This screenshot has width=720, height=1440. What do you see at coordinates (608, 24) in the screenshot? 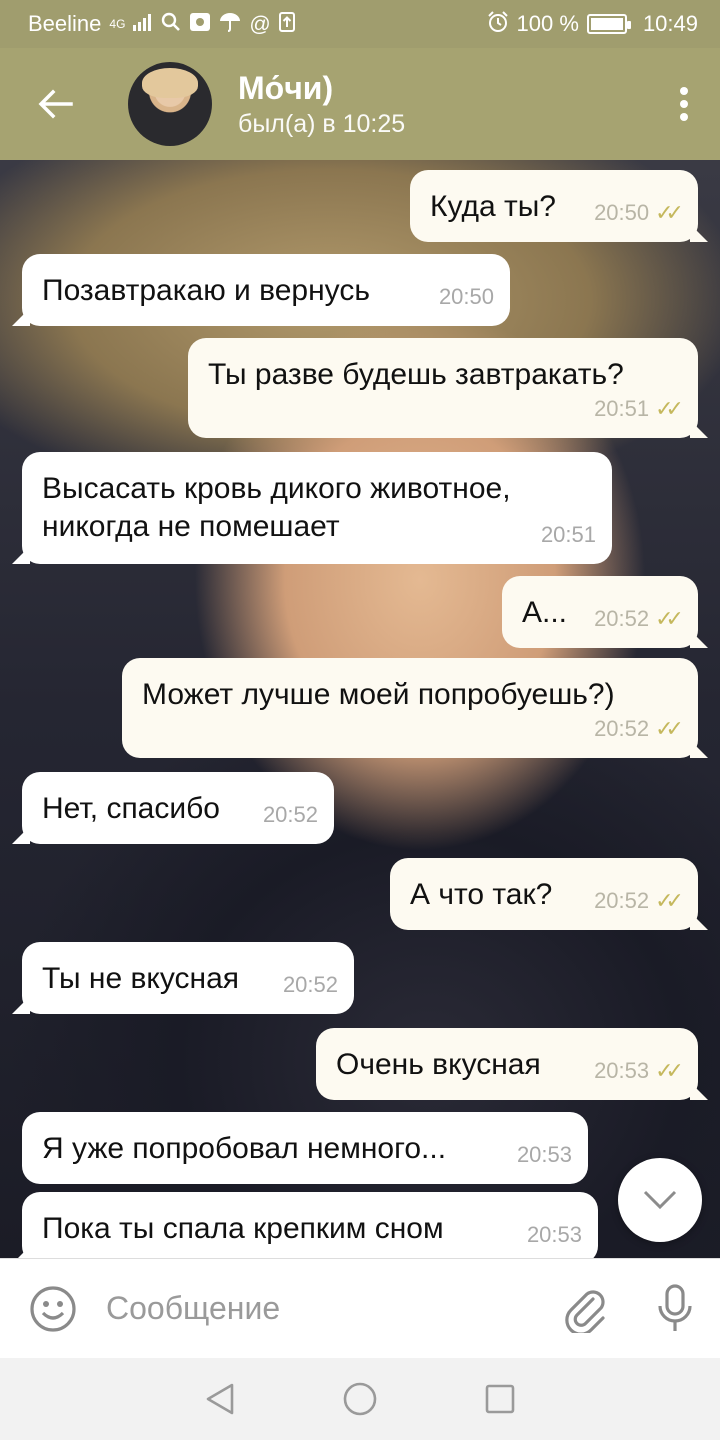
I see `battery-icon` at bounding box center [608, 24].